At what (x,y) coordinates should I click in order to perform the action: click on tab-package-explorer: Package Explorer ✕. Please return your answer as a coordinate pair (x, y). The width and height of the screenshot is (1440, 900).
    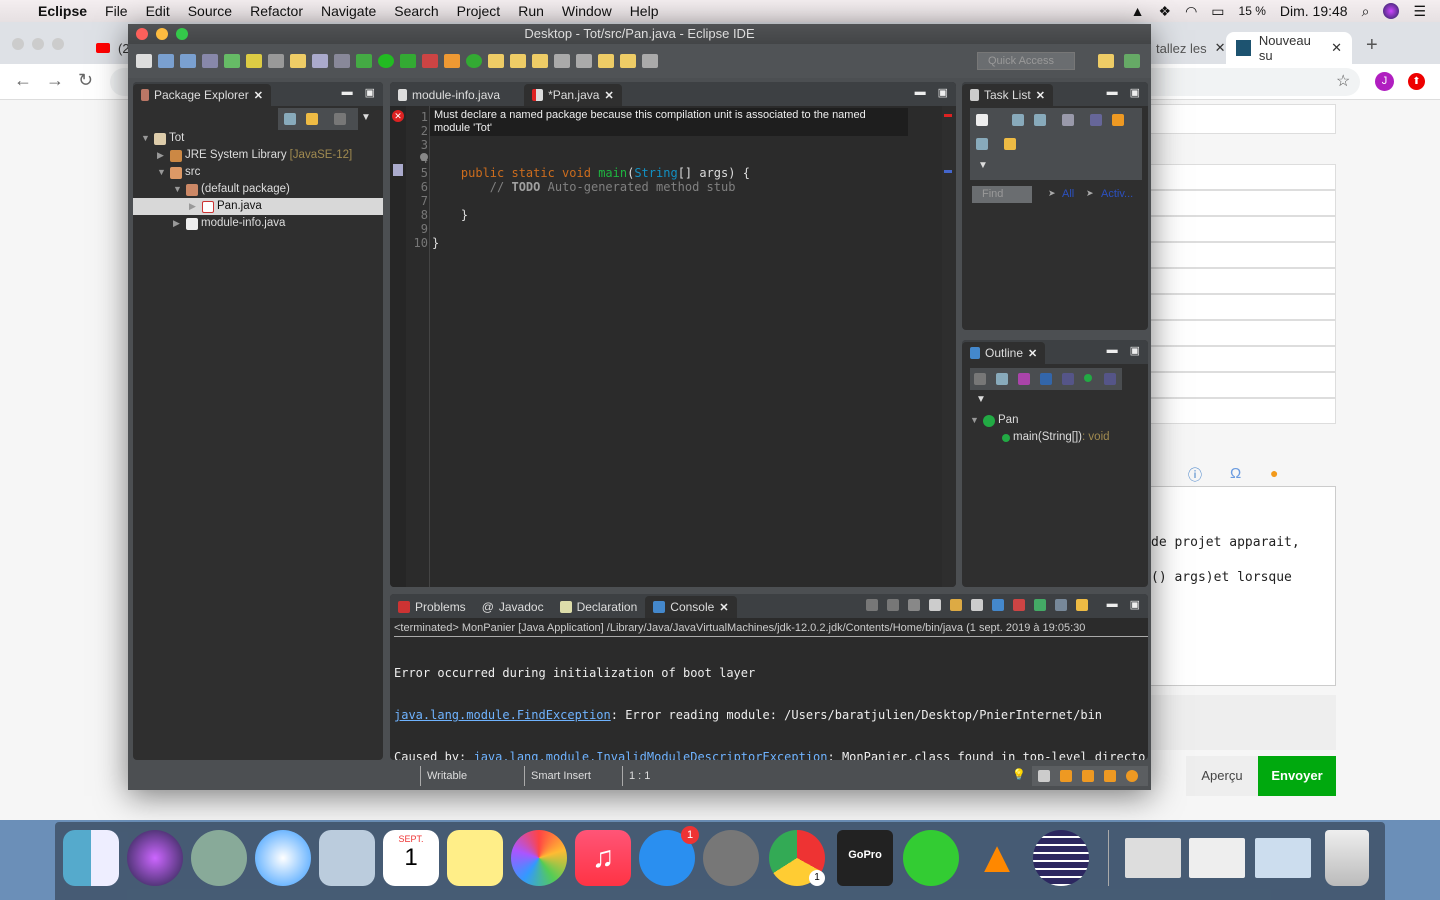
    Looking at the image, I should click on (202, 95).